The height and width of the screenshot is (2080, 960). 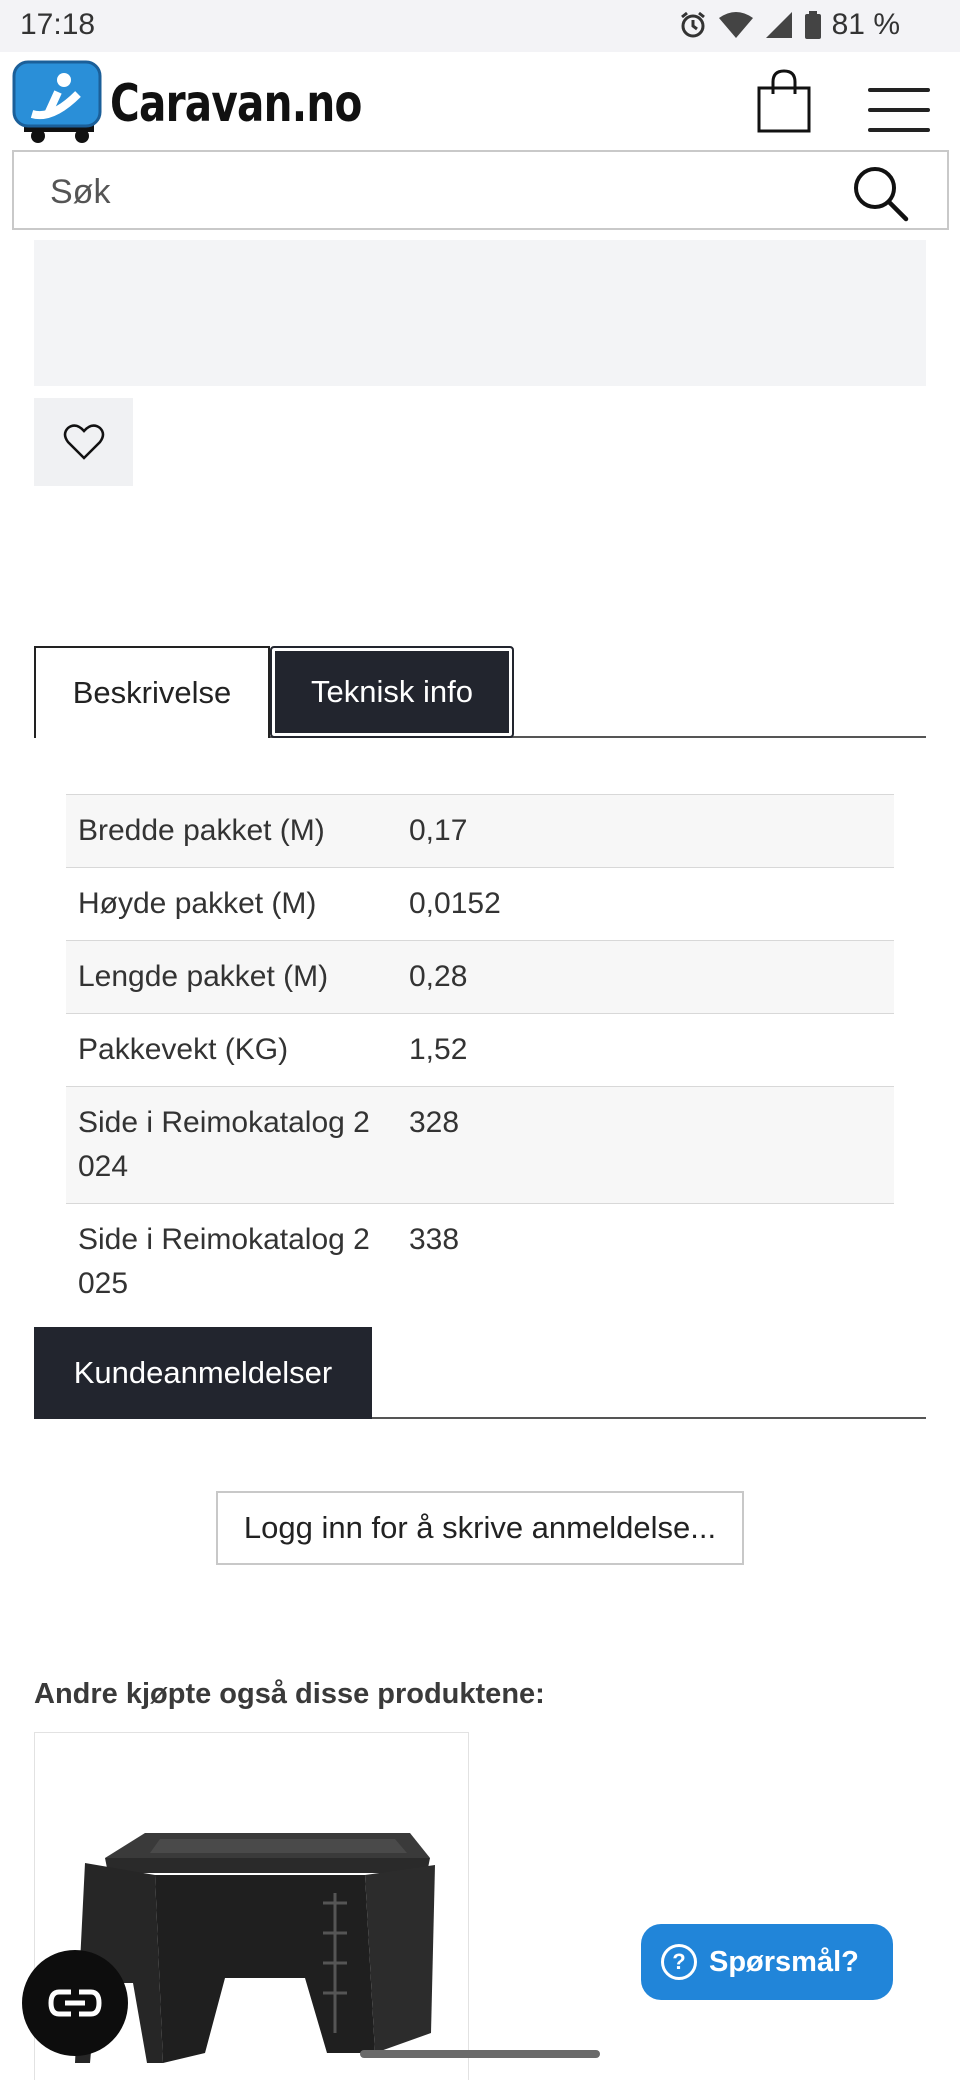 What do you see at coordinates (480, 1050) in the screenshot?
I see `table-row: Pakkevekt (KG) 1,52` at bounding box center [480, 1050].